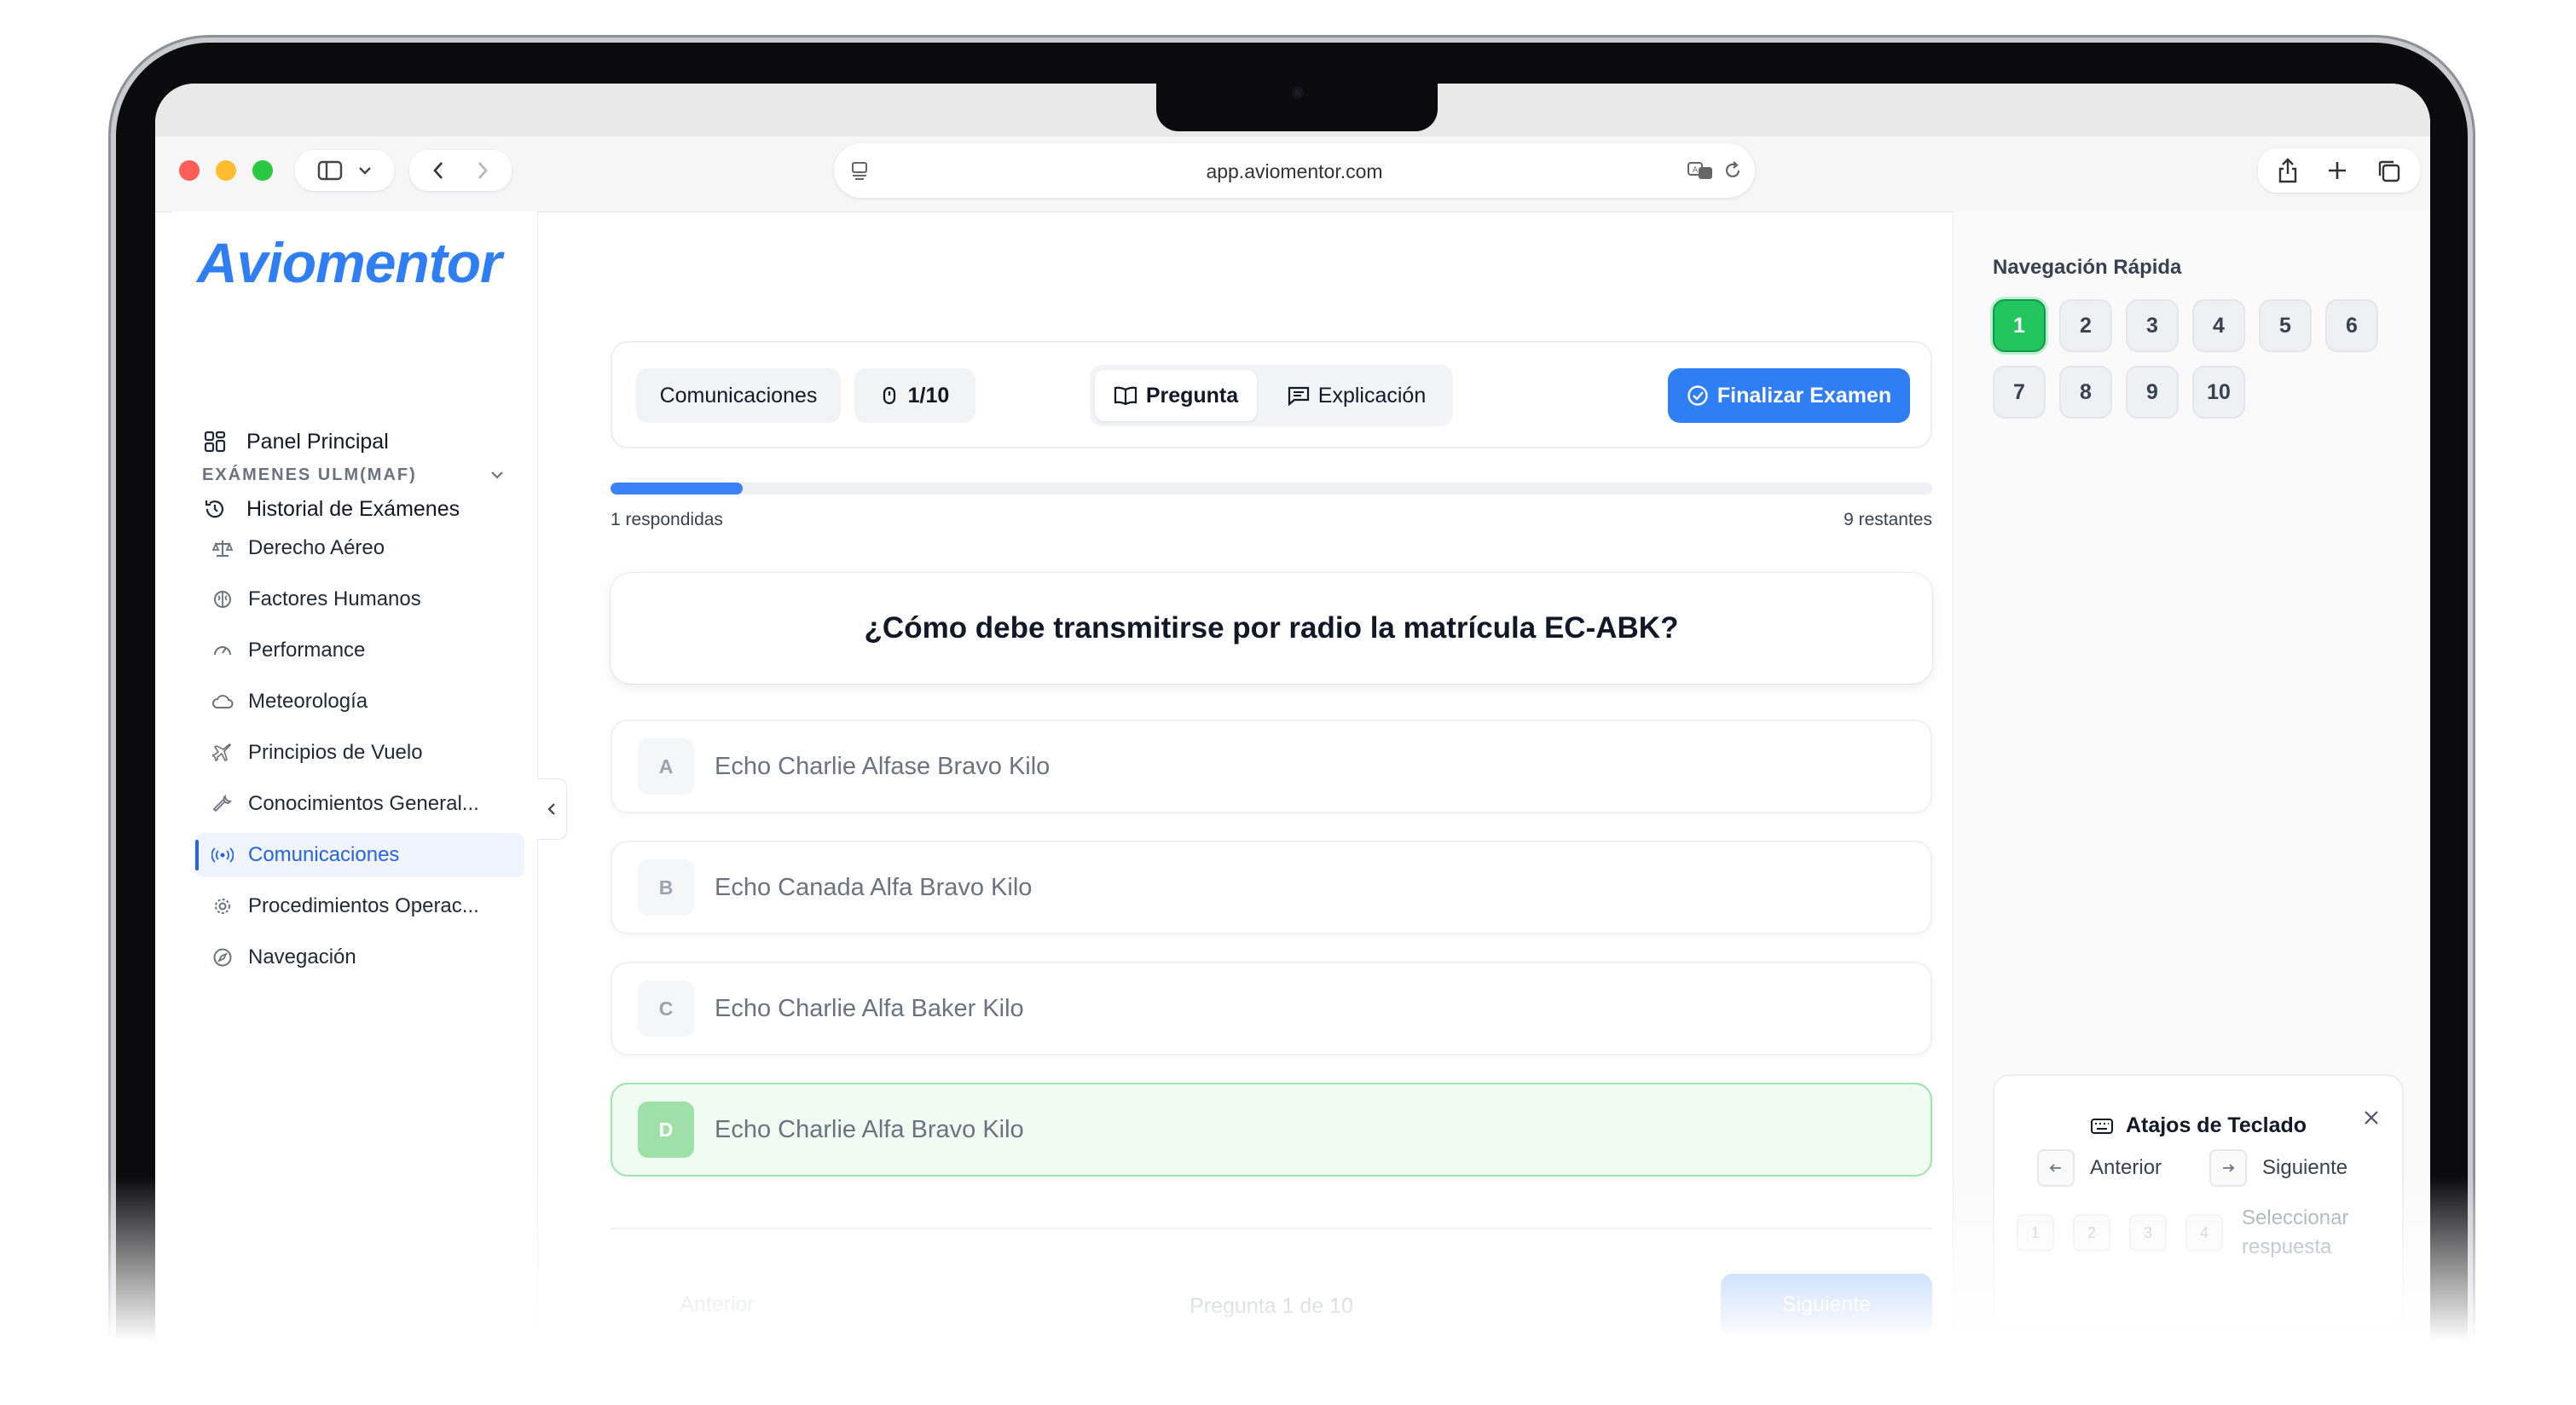 This screenshot has height=1405, width=2576. What do you see at coordinates (2371, 1118) in the screenshot?
I see `close-icon` at bounding box center [2371, 1118].